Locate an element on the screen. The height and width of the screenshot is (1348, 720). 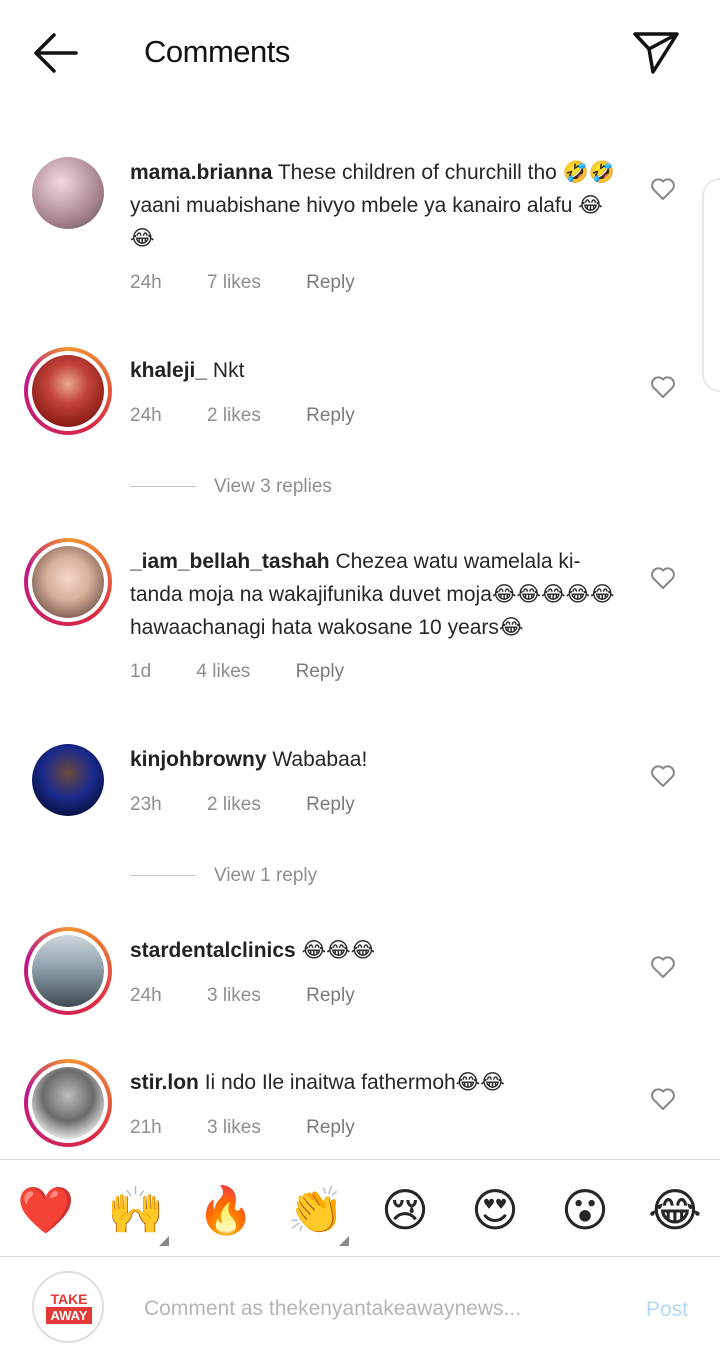
comment-text: Ii ndo Ile inaitwa fathermoh😂😂 is located at coordinates (354, 1082).